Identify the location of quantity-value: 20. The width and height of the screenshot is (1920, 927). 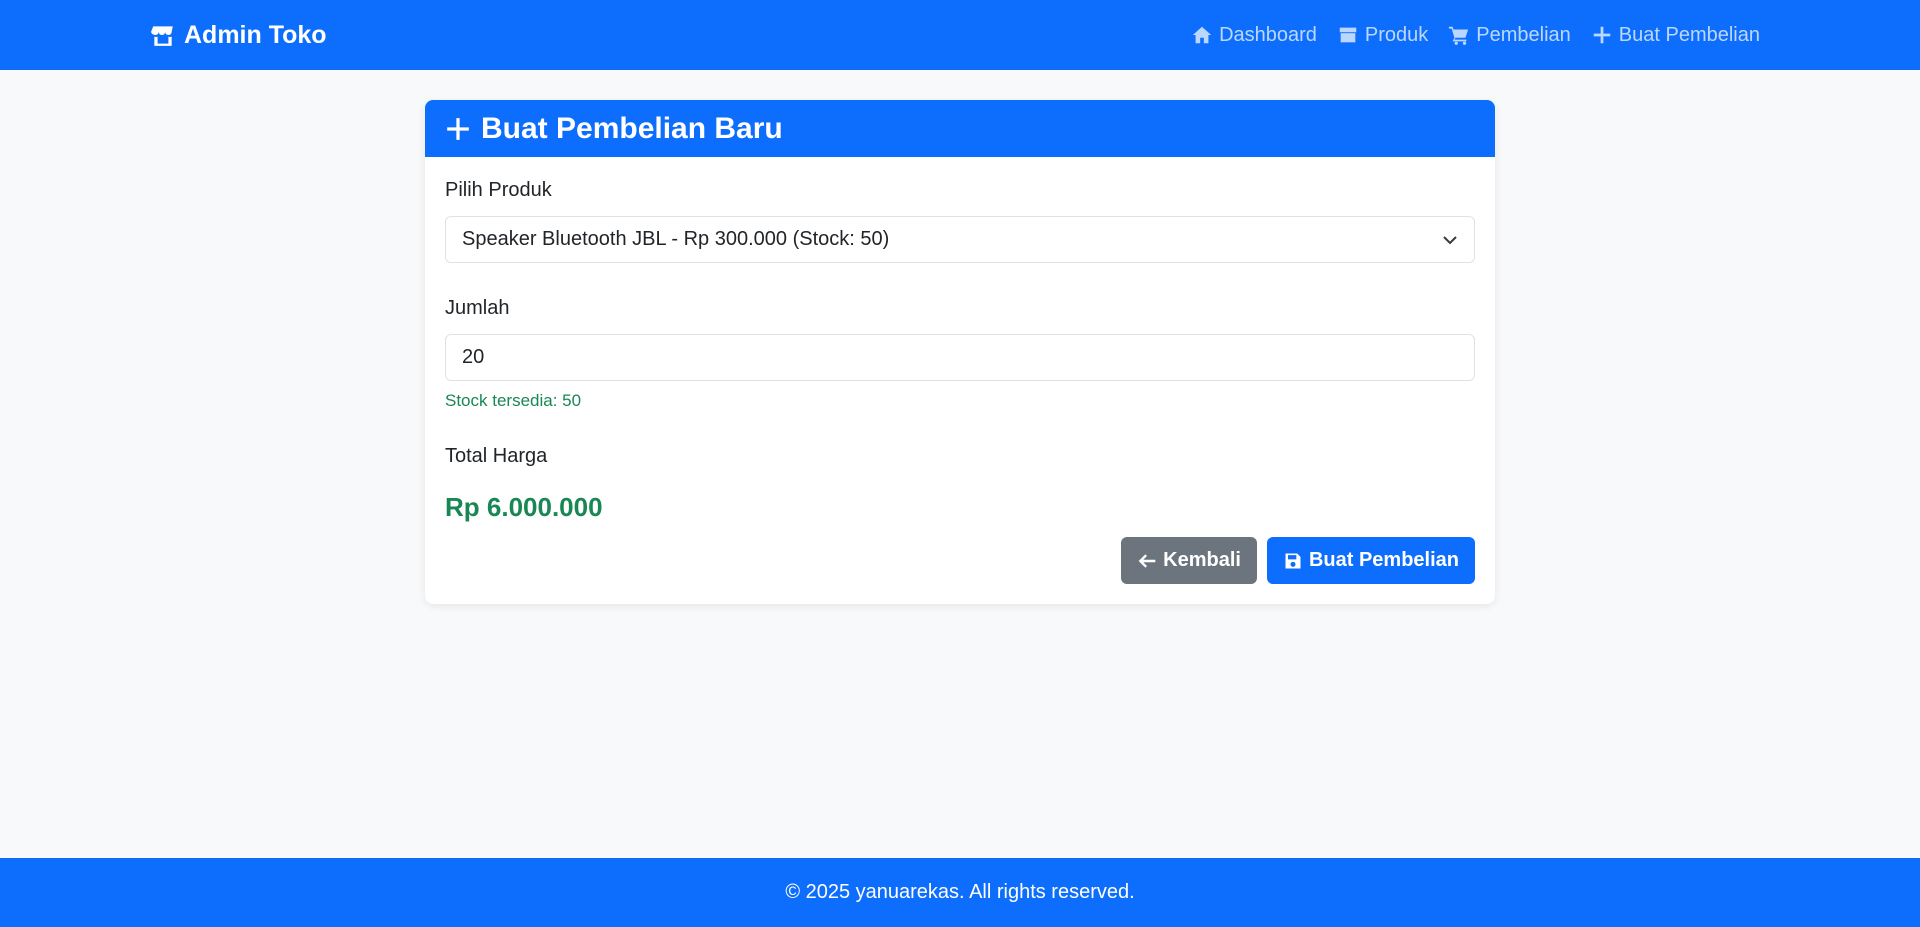
(473, 357).